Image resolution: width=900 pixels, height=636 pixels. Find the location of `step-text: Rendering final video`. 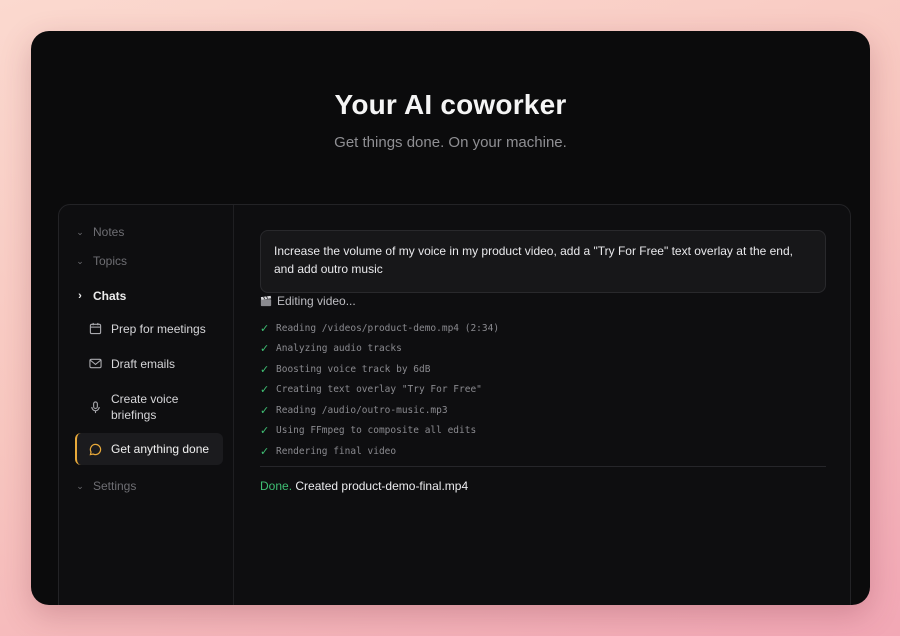

step-text: Rendering final video is located at coordinates (336, 451).